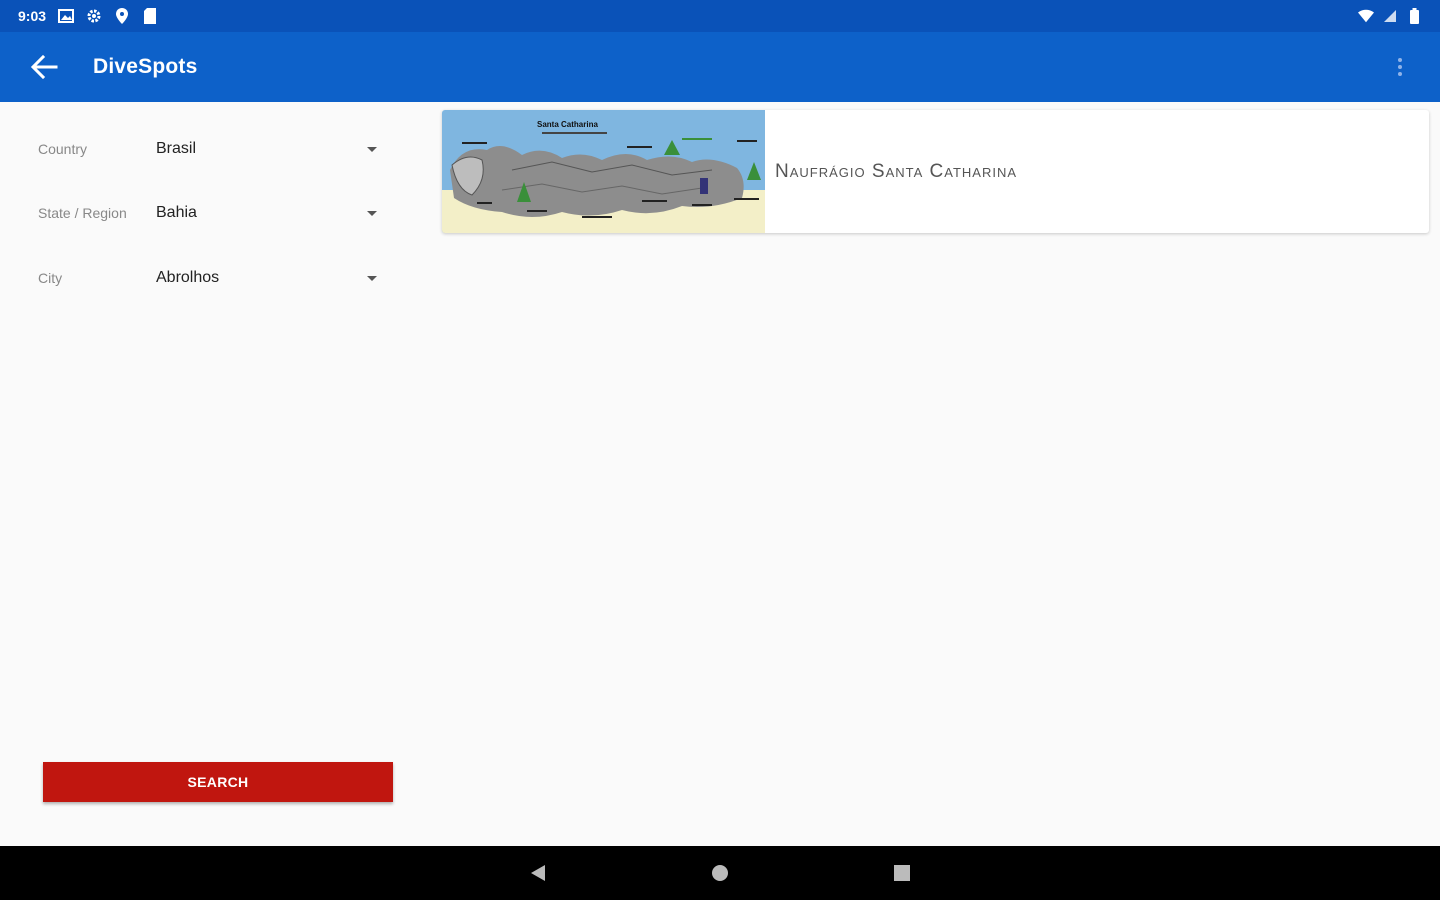  What do you see at coordinates (50, 278) in the screenshot?
I see `city-label: City` at bounding box center [50, 278].